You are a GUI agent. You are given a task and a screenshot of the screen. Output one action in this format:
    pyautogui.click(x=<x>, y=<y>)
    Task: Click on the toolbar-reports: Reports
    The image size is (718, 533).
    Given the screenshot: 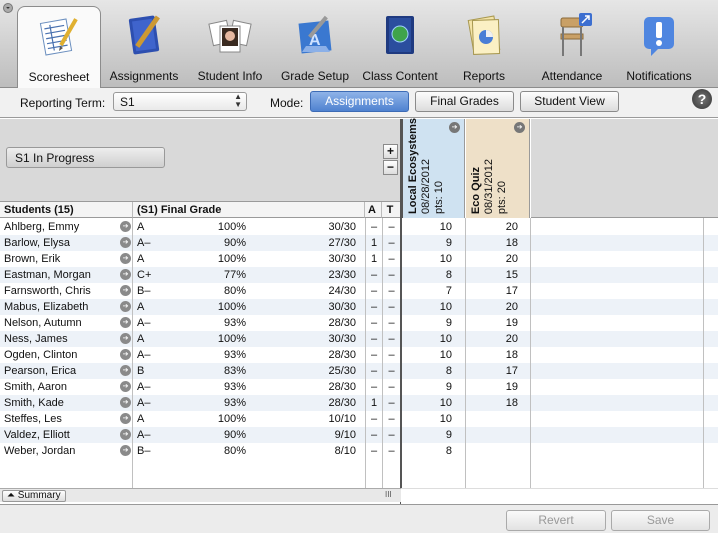 What is the action you would take?
    pyautogui.click(x=484, y=47)
    